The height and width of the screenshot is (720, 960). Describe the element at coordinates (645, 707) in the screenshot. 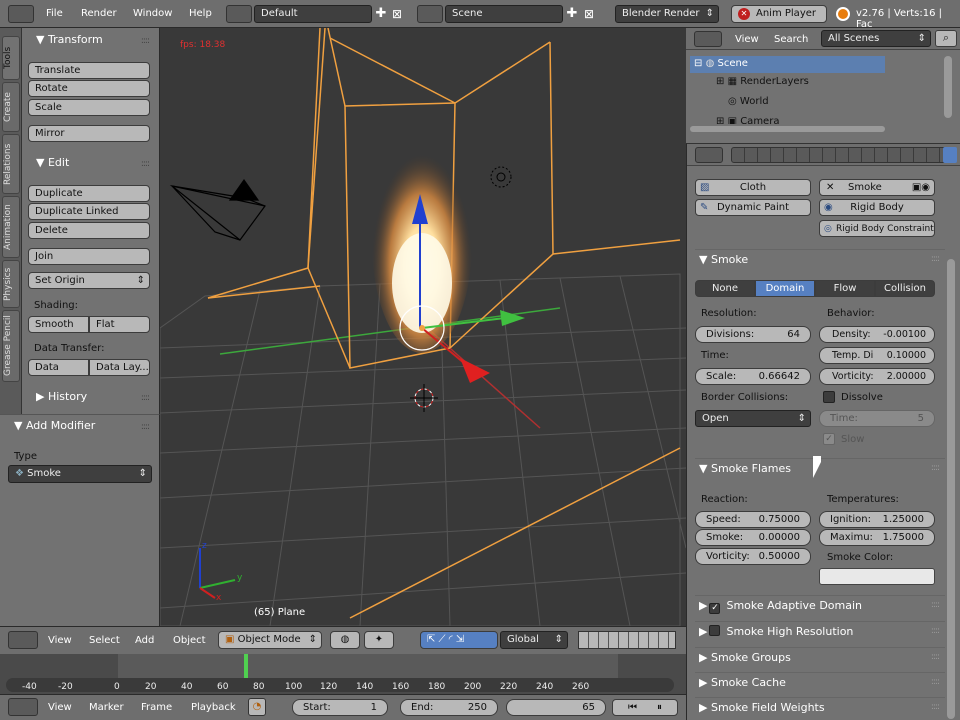

I see `playback-controls: ⏮ ⏸` at that location.